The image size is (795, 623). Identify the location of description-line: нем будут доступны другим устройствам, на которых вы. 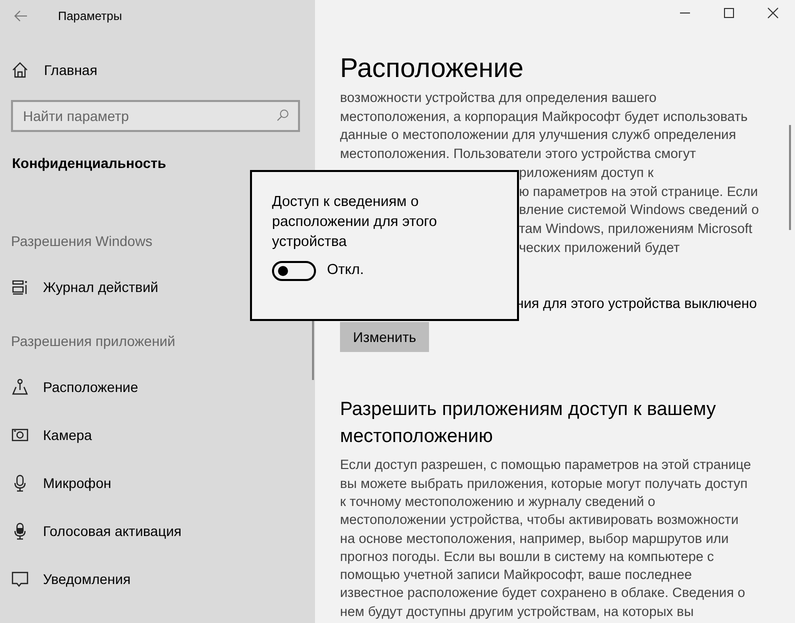
(517, 611).